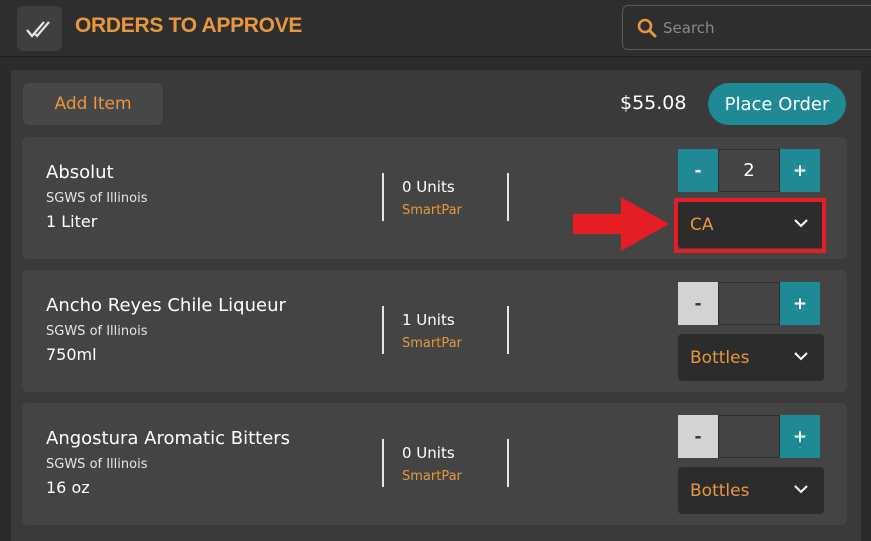 Image resolution: width=871 pixels, height=541 pixels. What do you see at coordinates (189, 25) in the screenshot?
I see `page-title: ORDERS TO APPROVE` at bounding box center [189, 25].